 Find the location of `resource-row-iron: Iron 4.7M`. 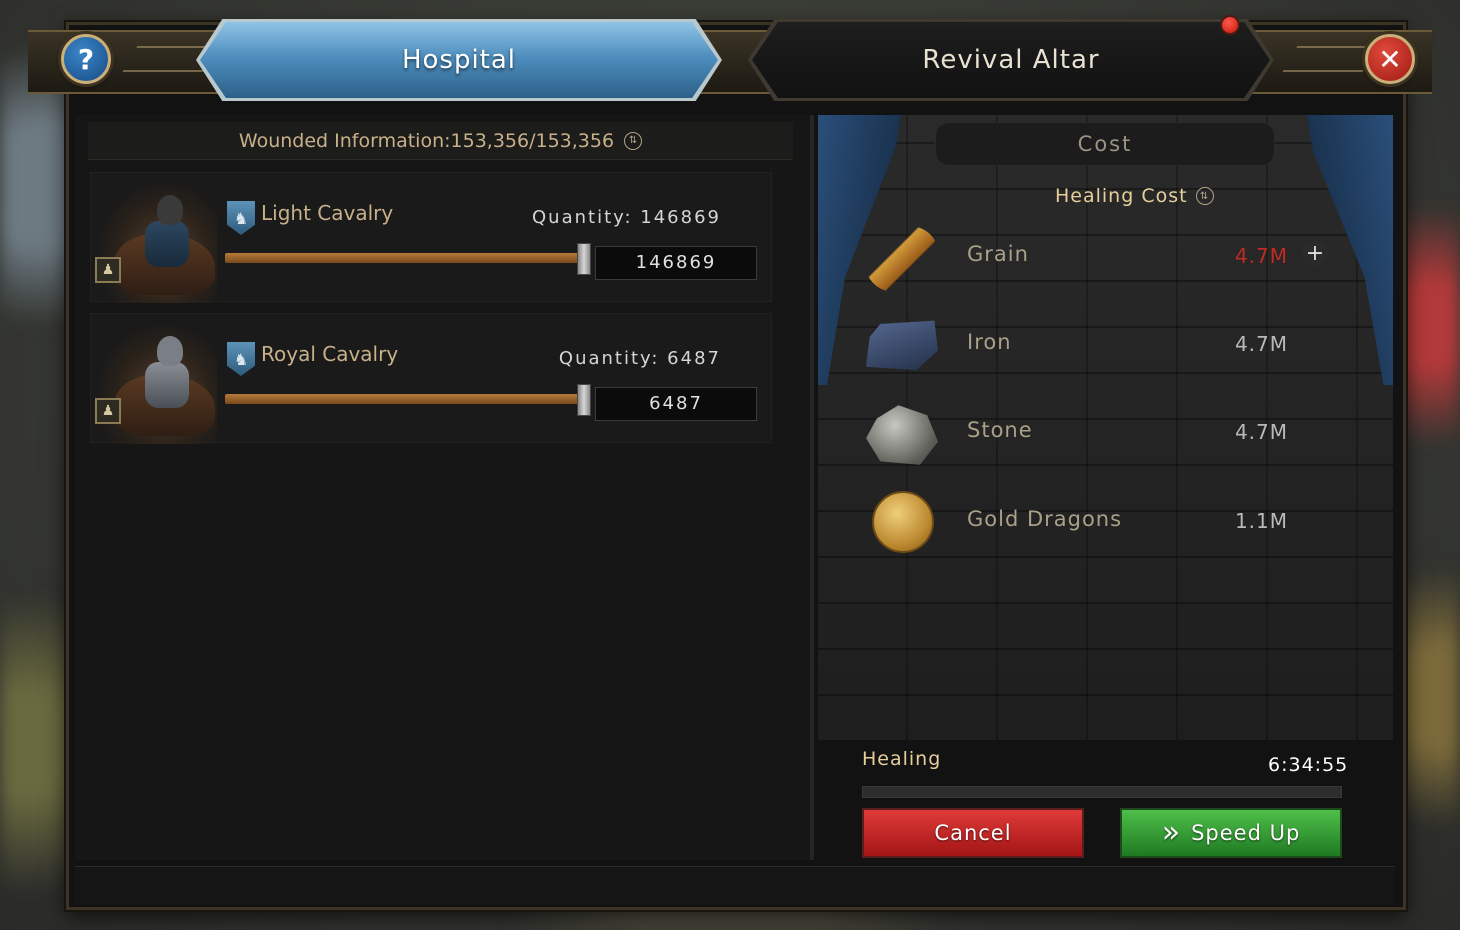

resource-row-iron: Iron 4.7M is located at coordinates (1100, 348).